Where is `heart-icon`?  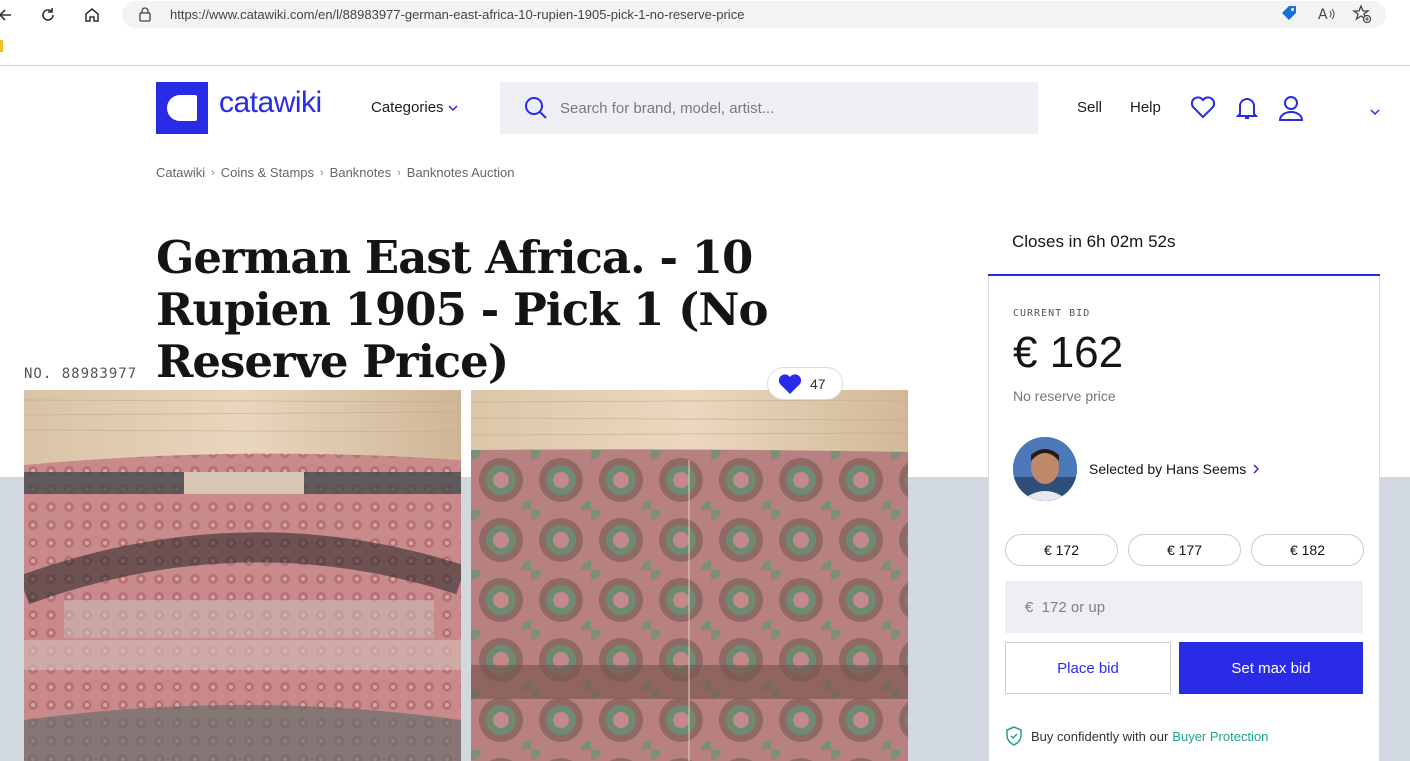 heart-icon is located at coordinates (1203, 109).